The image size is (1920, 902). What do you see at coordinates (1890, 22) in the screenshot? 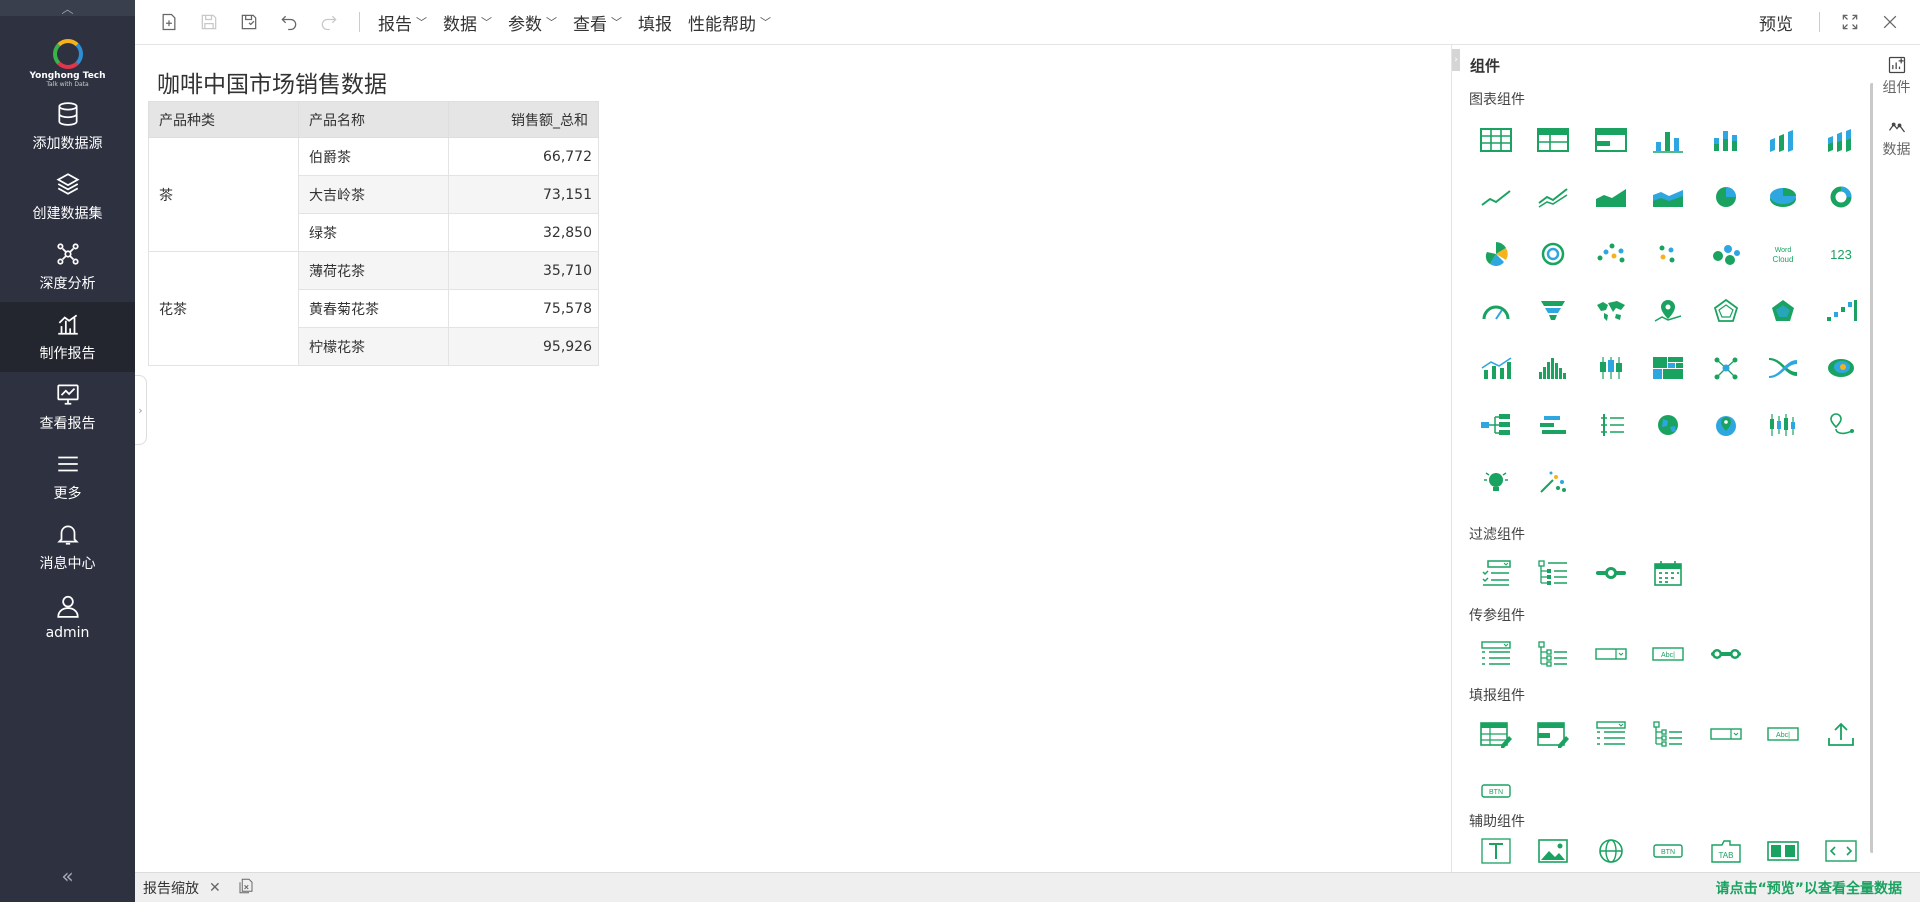
I see `close-button` at bounding box center [1890, 22].